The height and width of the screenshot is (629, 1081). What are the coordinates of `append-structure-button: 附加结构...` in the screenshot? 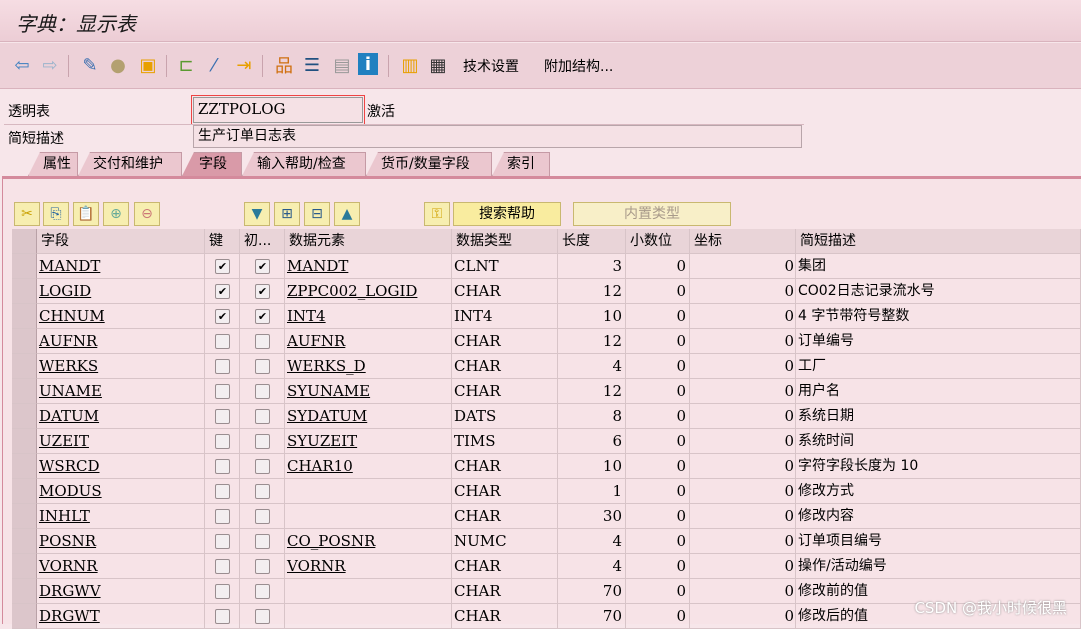 It's located at (578, 66).